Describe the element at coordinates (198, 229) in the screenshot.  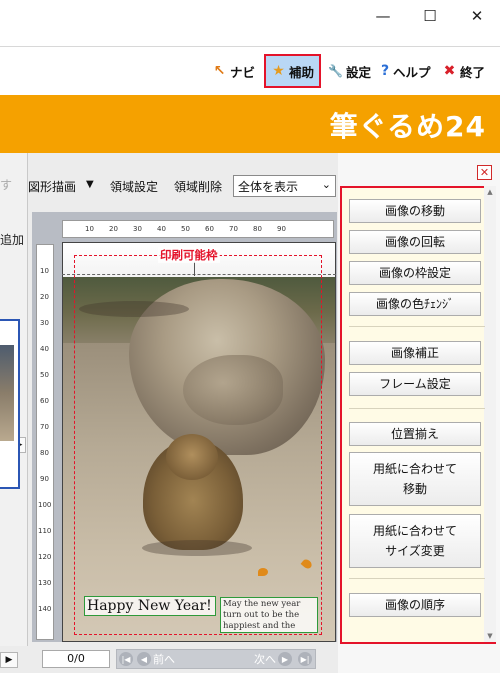
I see `horizontal-ruler: 10 20 30 40 50 60 70 80 90` at that location.